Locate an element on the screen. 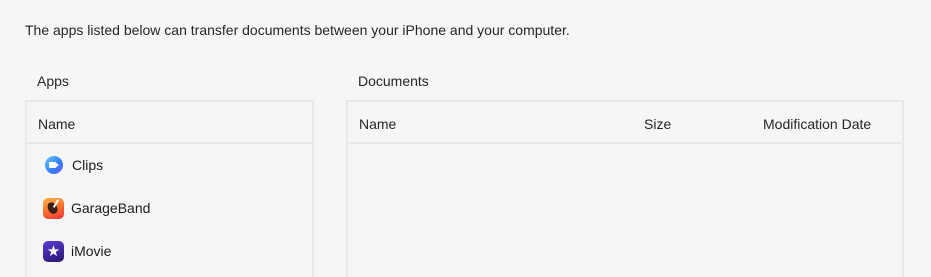  documents-section-label: Documents is located at coordinates (393, 81).